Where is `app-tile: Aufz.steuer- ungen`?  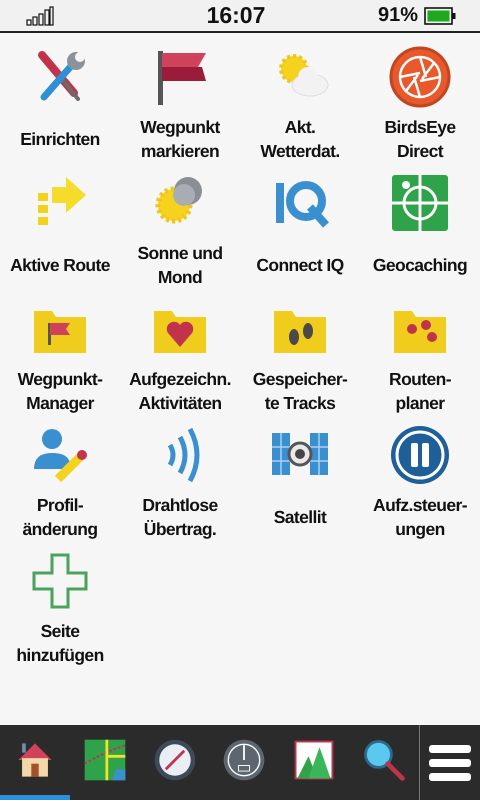 app-tile: Aufz.steuer- ungen is located at coordinates (420, 484).